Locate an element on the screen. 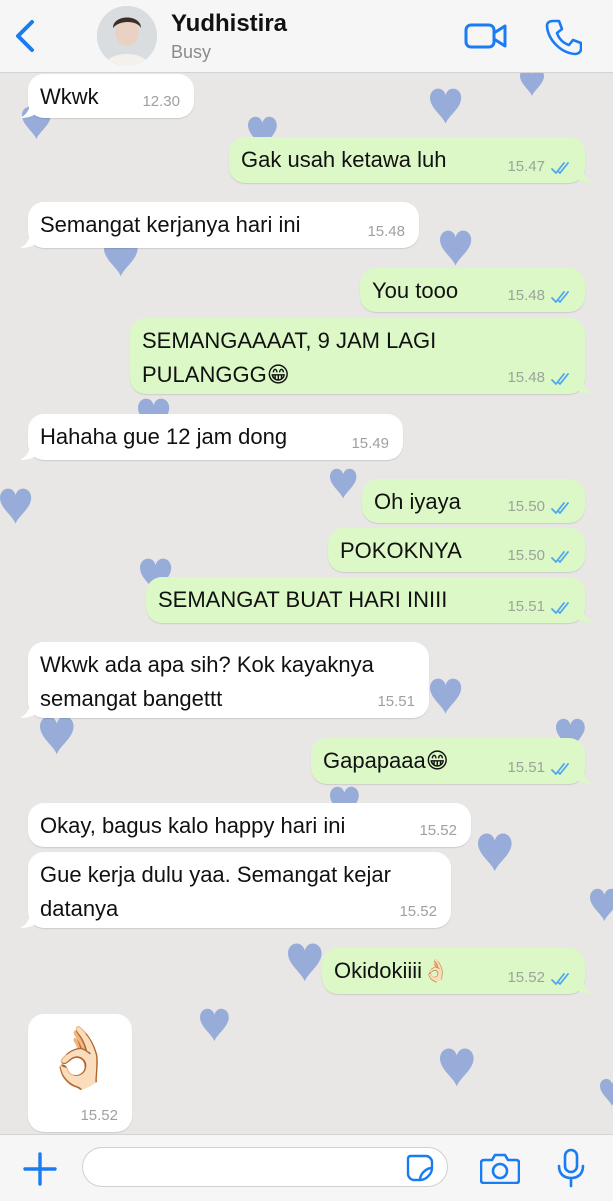 The image size is (613, 1201). contact-name: Yudhistira is located at coordinates (229, 24).